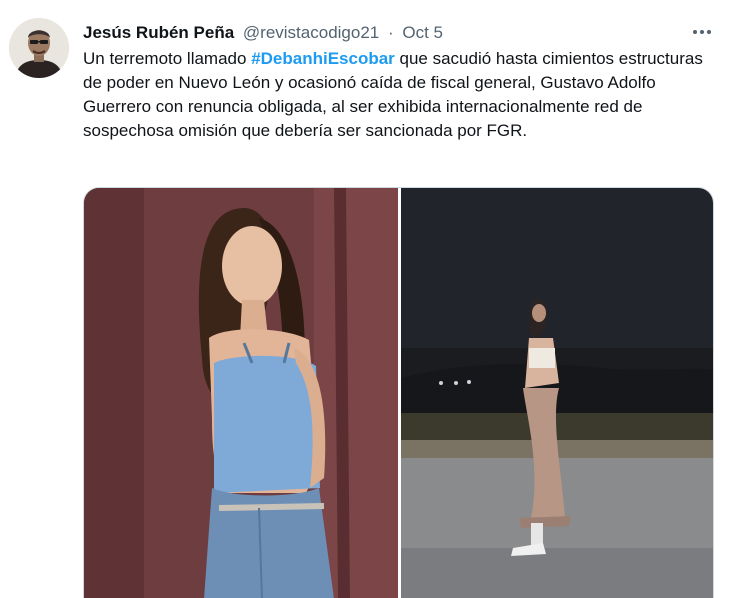 The image size is (750, 598). I want to click on more-options-icon, so click(695, 32).